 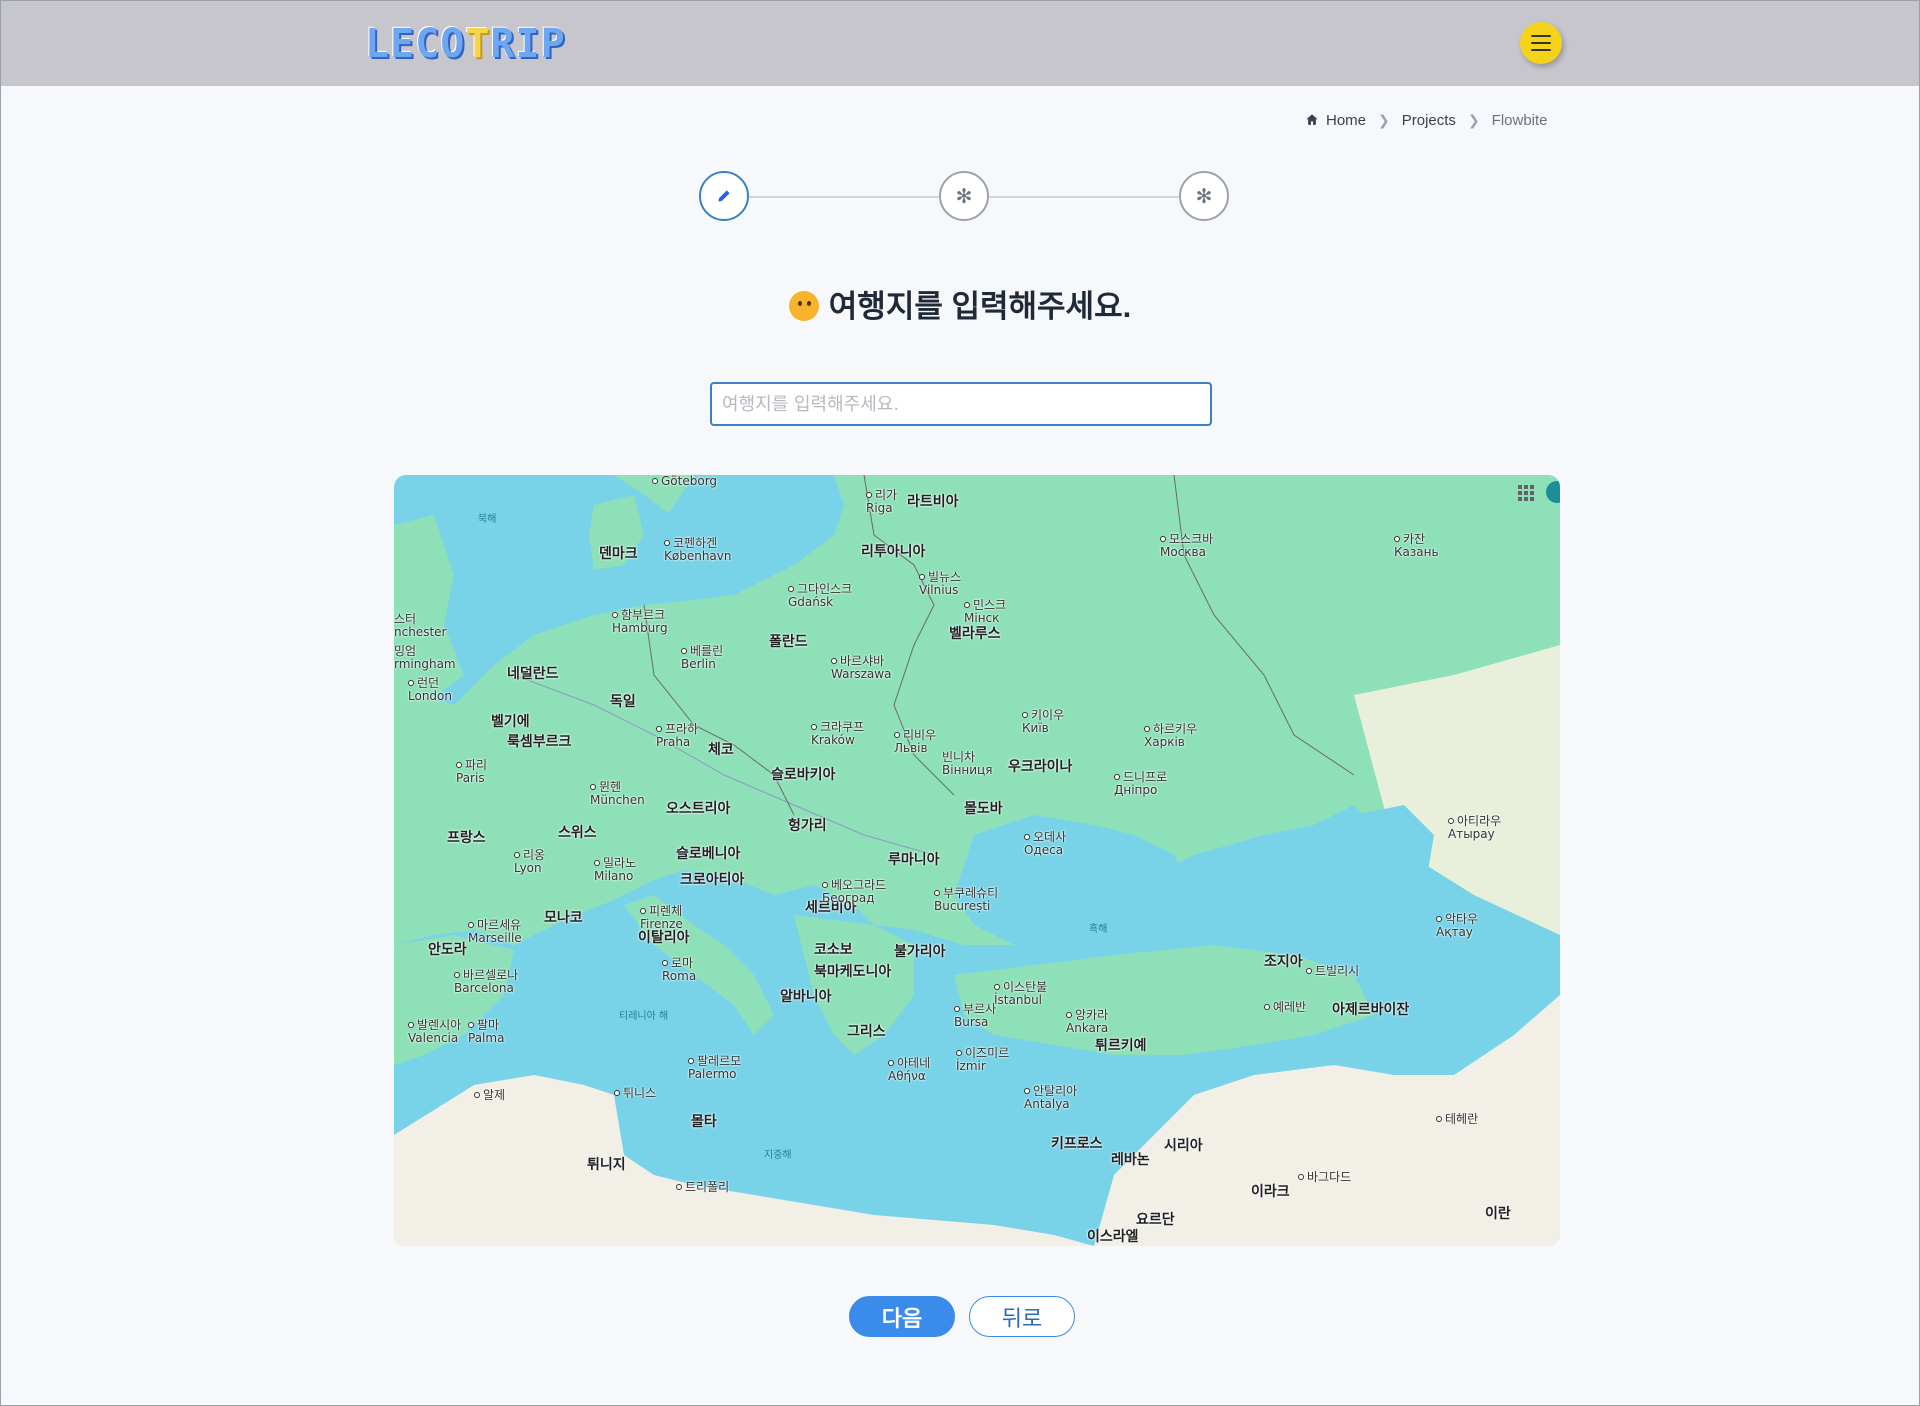 What do you see at coordinates (902, 1316) in the screenshot?
I see `next-button: 다음` at bounding box center [902, 1316].